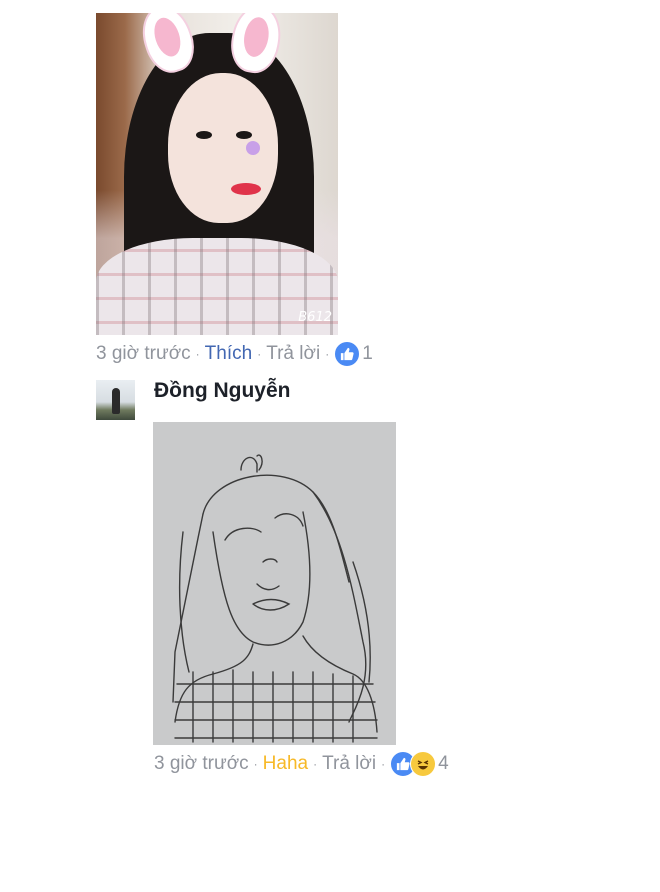  Describe the element at coordinates (347, 354) in the screenshot. I see `like-icon` at that location.